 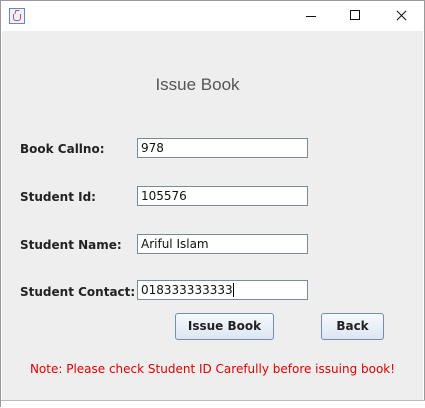 I want to click on maximize-icon, so click(x=355, y=15).